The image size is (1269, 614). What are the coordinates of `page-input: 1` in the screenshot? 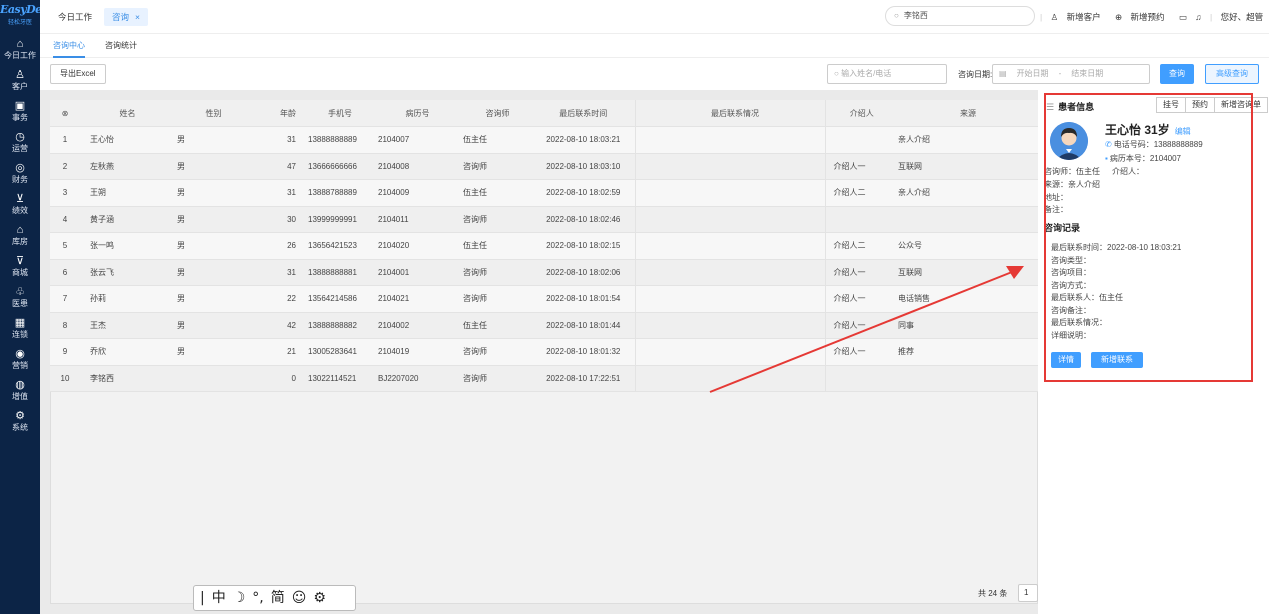 It's located at (1028, 593).